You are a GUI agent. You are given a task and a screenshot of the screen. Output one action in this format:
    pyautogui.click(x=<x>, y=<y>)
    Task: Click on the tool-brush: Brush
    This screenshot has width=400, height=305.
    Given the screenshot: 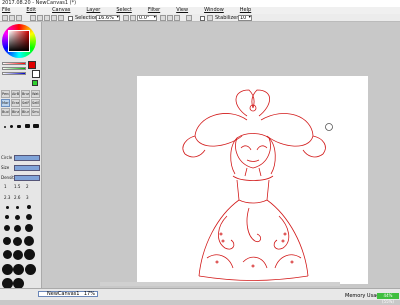 What is the action you would take?
    pyautogui.click(x=25, y=94)
    